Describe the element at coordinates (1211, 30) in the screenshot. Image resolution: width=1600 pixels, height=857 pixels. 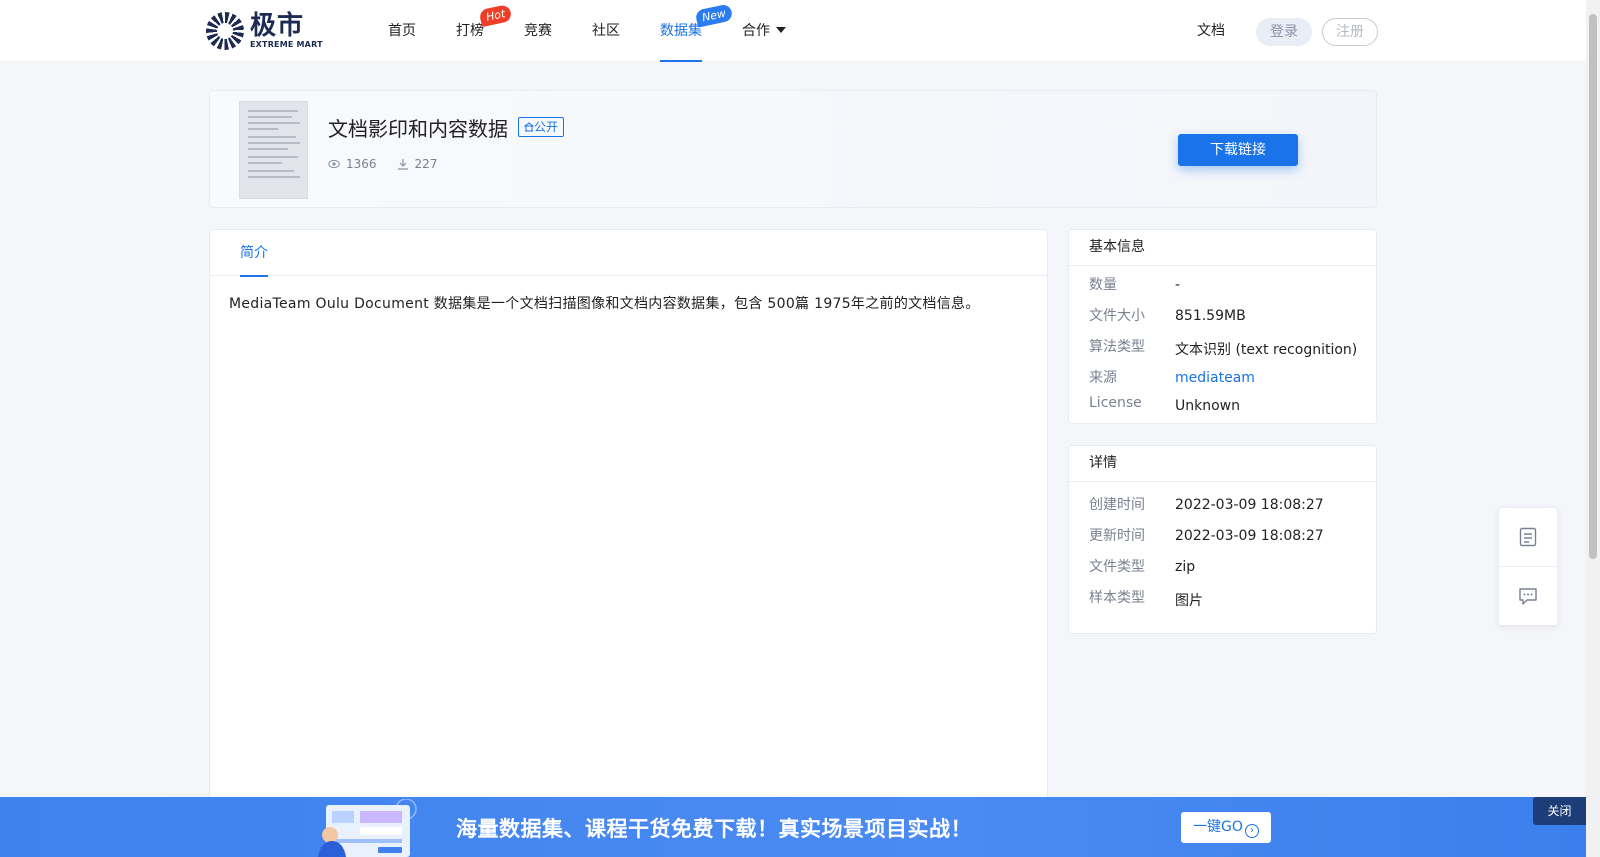
I see `docs-link: 文档` at that location.